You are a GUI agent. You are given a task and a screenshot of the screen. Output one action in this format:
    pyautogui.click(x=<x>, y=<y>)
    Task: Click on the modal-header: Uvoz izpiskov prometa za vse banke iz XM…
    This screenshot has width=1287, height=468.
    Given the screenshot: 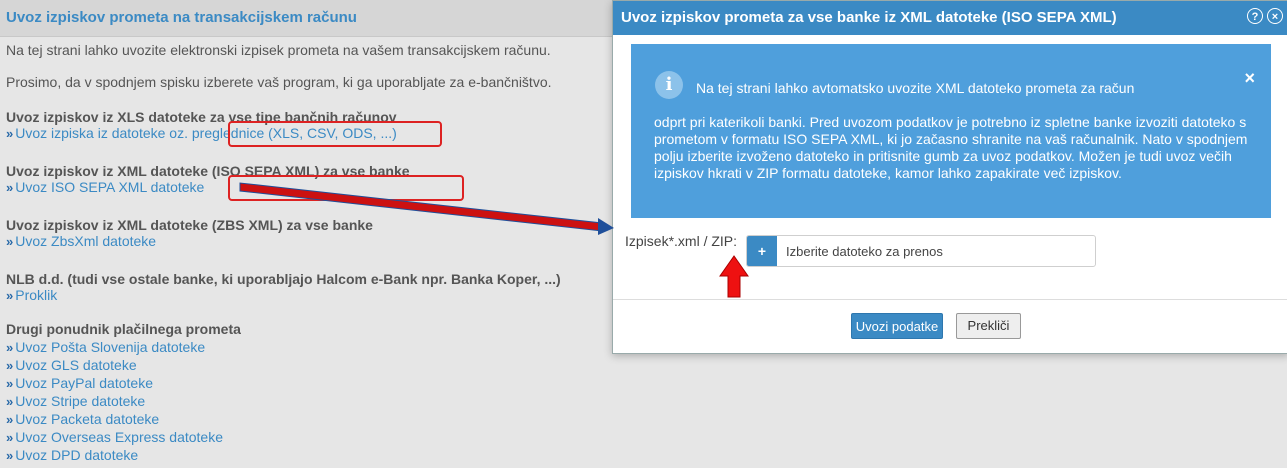 What is the action you would take?
    pyautogui.click(x=950, y=18)
    